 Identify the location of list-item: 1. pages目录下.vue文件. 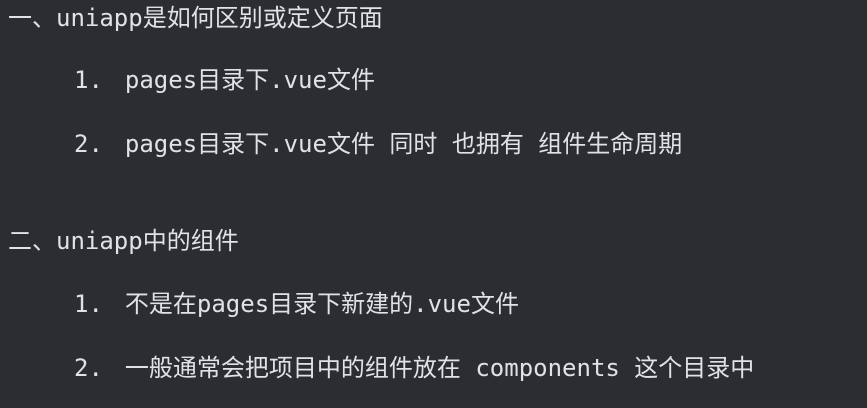
(224, 80).